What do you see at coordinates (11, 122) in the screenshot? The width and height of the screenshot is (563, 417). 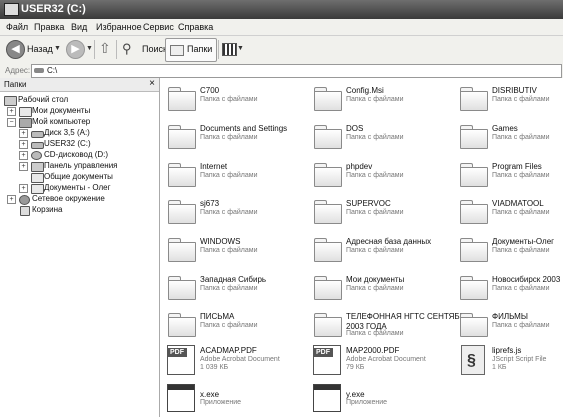 I see `collapse-icon: −` at bounding box center [11, 122].